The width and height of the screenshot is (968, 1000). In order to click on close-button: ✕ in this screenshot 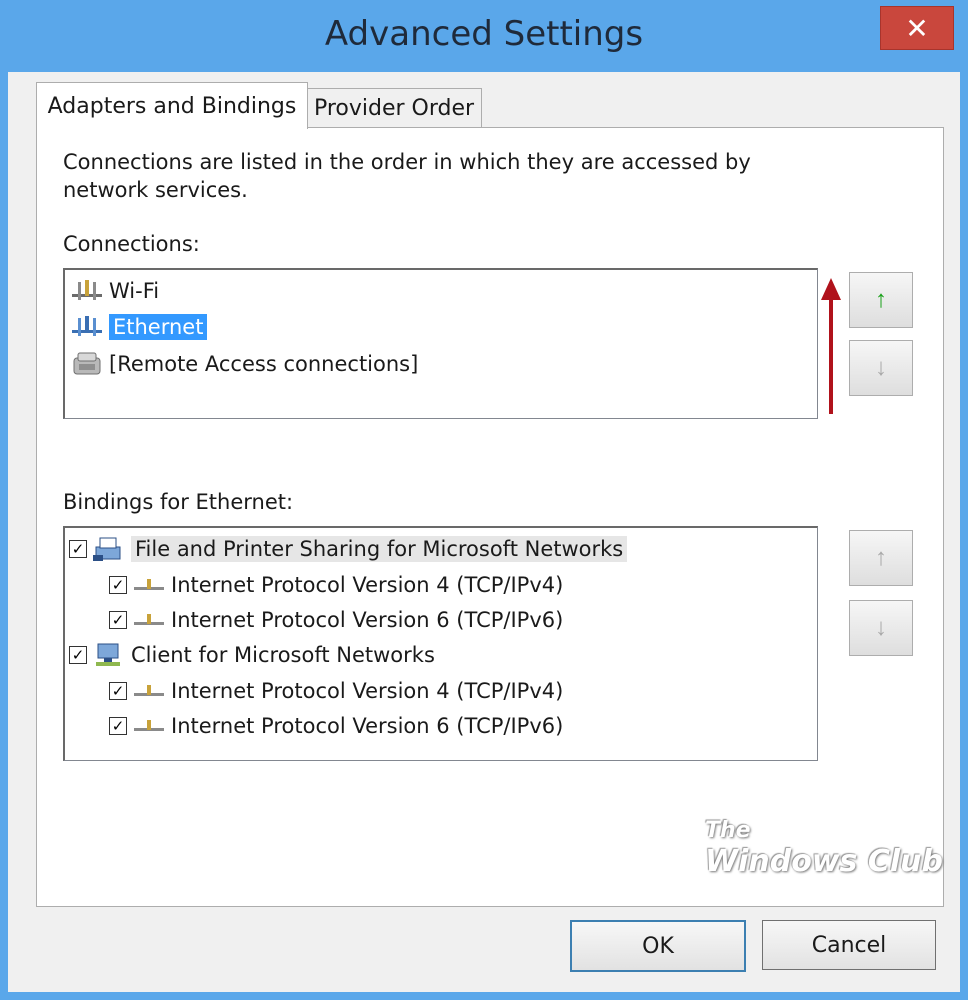, I will do `click(917, 28)`.